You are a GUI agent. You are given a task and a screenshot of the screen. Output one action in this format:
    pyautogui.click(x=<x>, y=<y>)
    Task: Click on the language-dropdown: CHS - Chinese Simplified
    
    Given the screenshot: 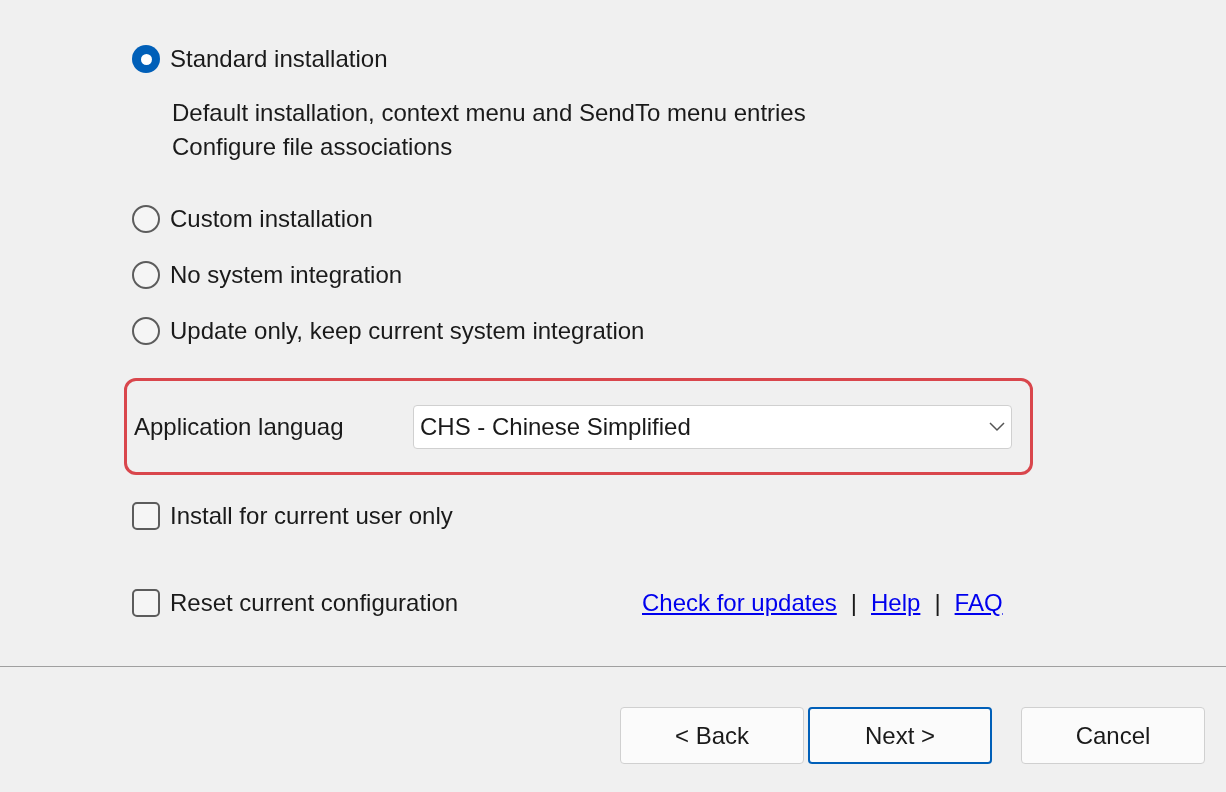 What is the action you would take?
    pyautogui.click(x=712, y=426)
    